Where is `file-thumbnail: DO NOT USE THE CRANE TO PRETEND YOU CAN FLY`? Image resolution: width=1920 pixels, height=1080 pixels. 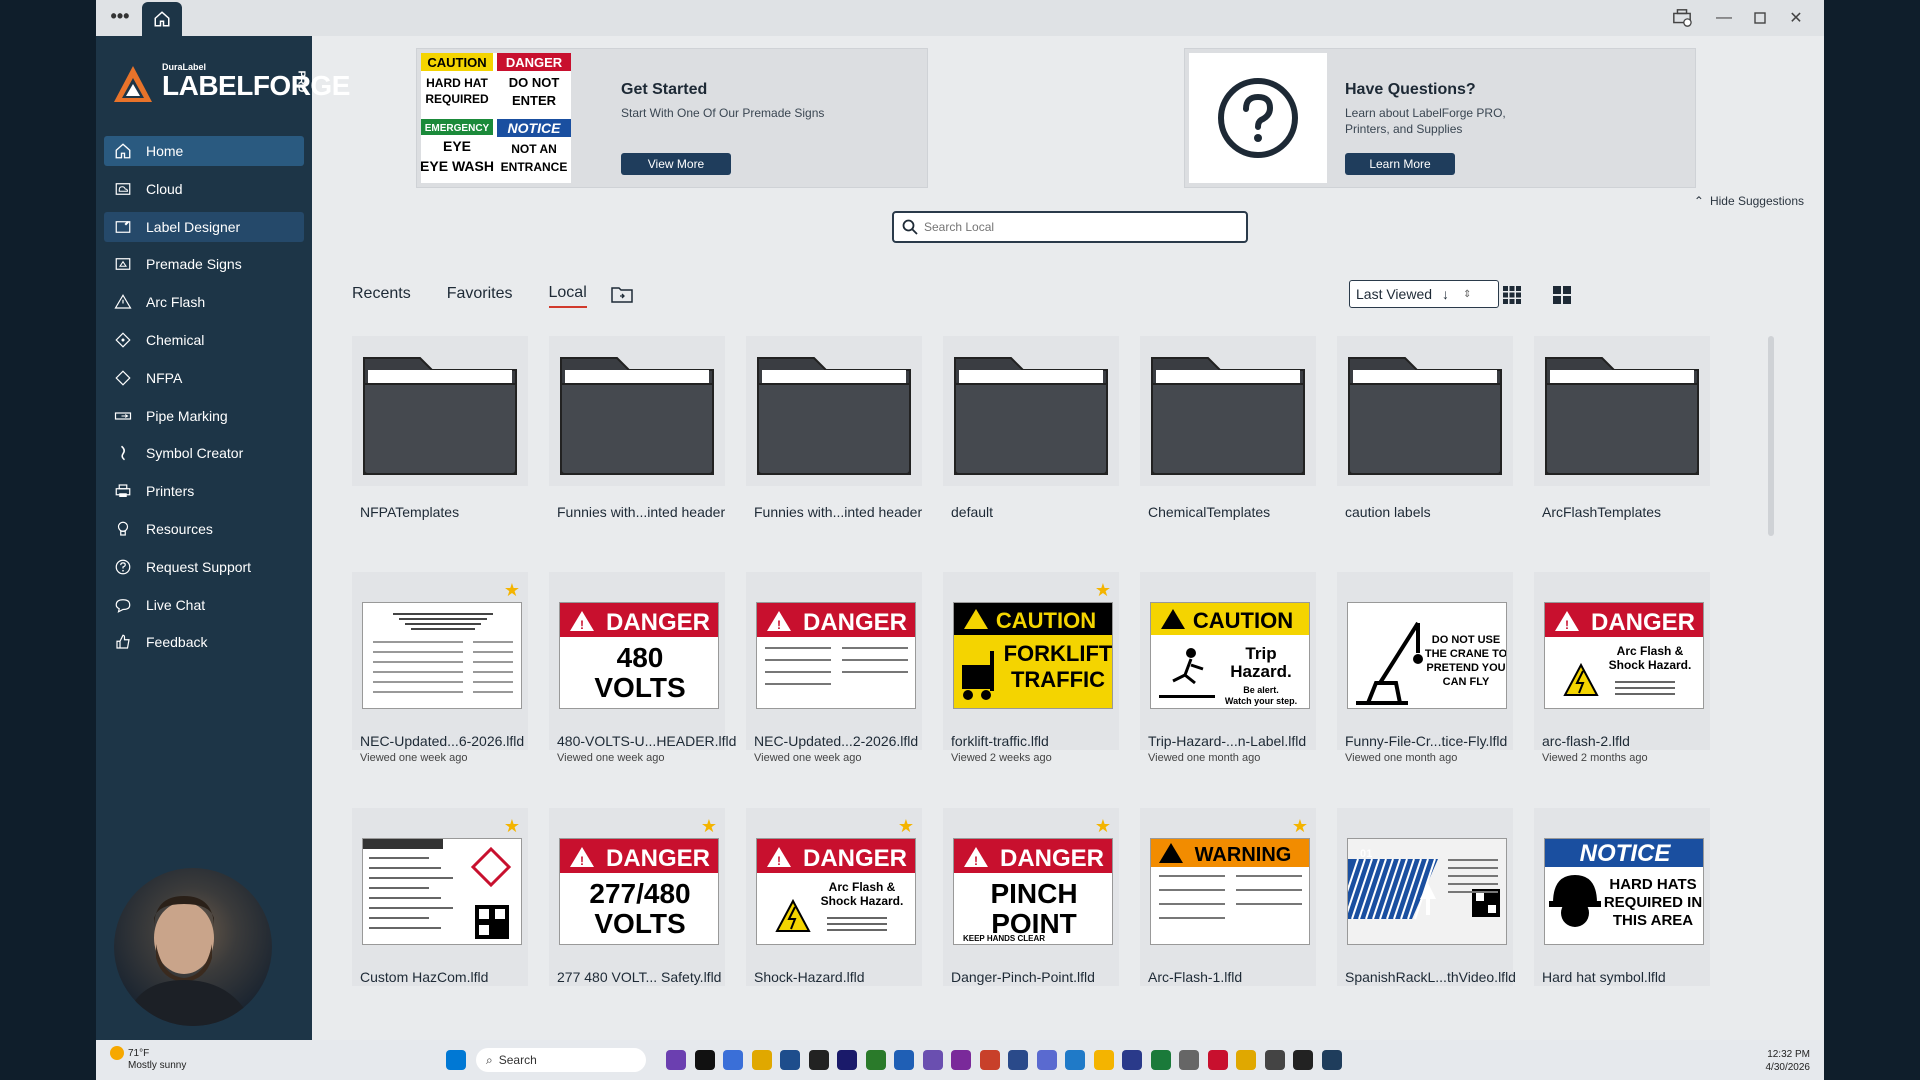
file-thumbnail: DO NOT USE THE CRANE TO PRETEND YOU CAN FLY is located at coordinates (1427, 655).